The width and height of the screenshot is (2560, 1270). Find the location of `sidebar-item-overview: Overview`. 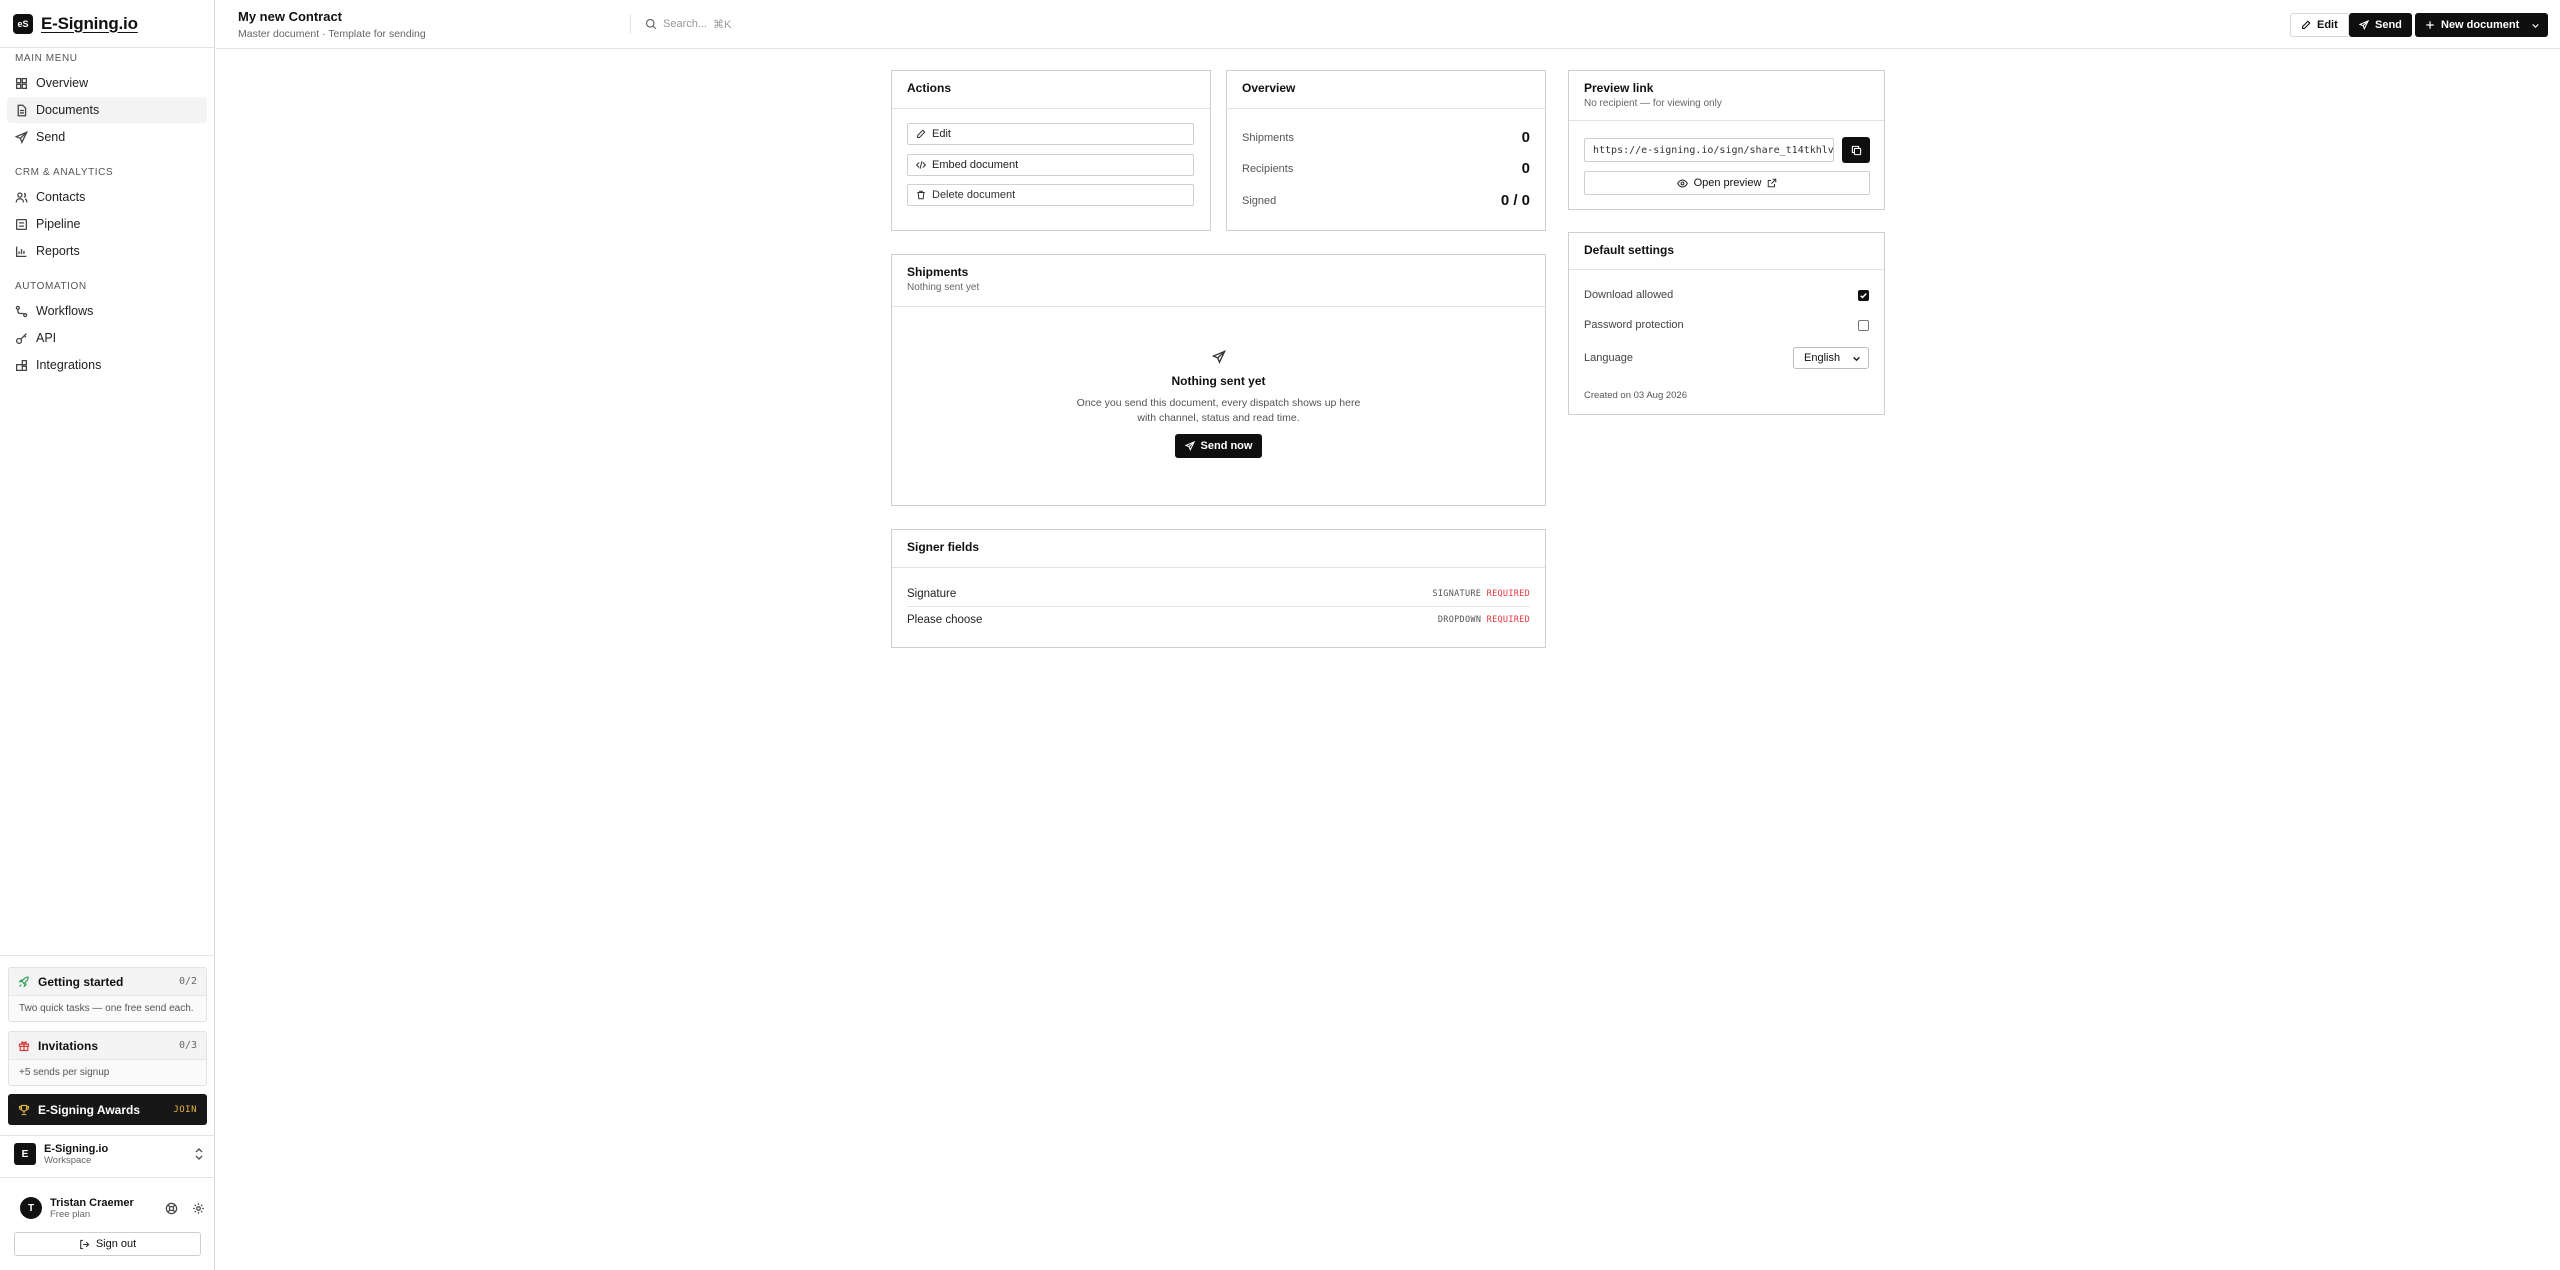

sidebar-item-overview: Overview is located at coordinates (107, 83).